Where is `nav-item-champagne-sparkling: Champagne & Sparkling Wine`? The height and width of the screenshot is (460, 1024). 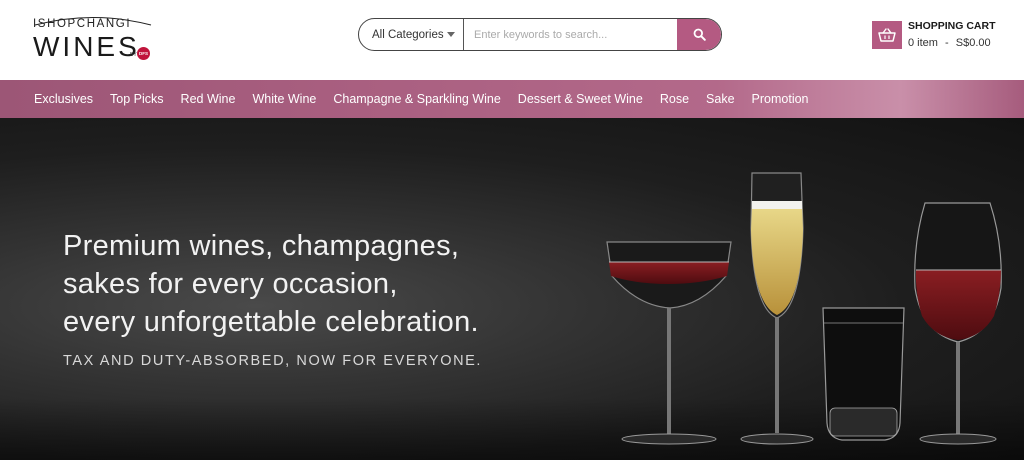
nav-item-champagne-sparkling: Champagne & Sparkling Wine is located at coordinates (416, 99).